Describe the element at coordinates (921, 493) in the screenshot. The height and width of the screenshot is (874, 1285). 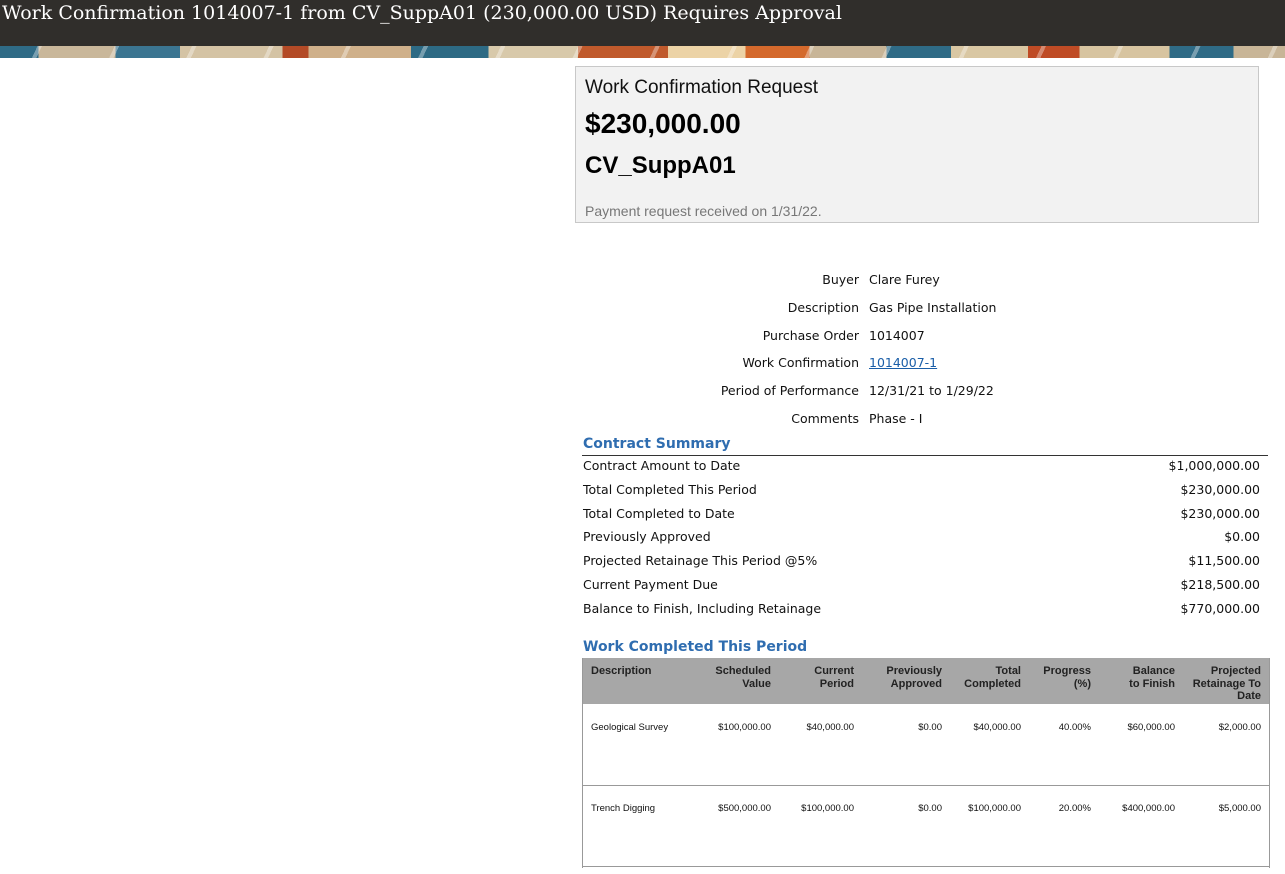
I see `summary-row: Total Completed This Period $230,000.00` at that location.